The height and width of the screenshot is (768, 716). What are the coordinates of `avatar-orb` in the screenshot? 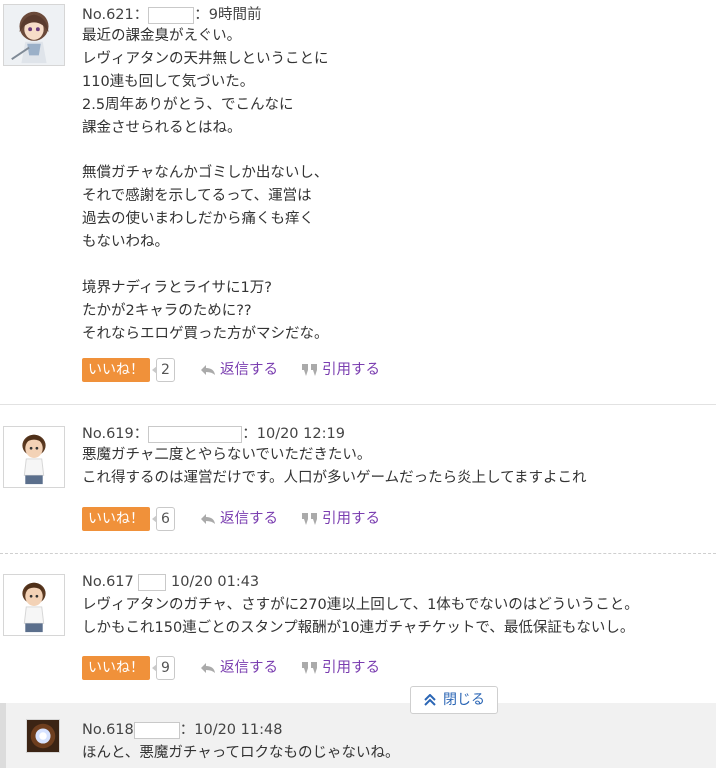 It's located at (43, 736).